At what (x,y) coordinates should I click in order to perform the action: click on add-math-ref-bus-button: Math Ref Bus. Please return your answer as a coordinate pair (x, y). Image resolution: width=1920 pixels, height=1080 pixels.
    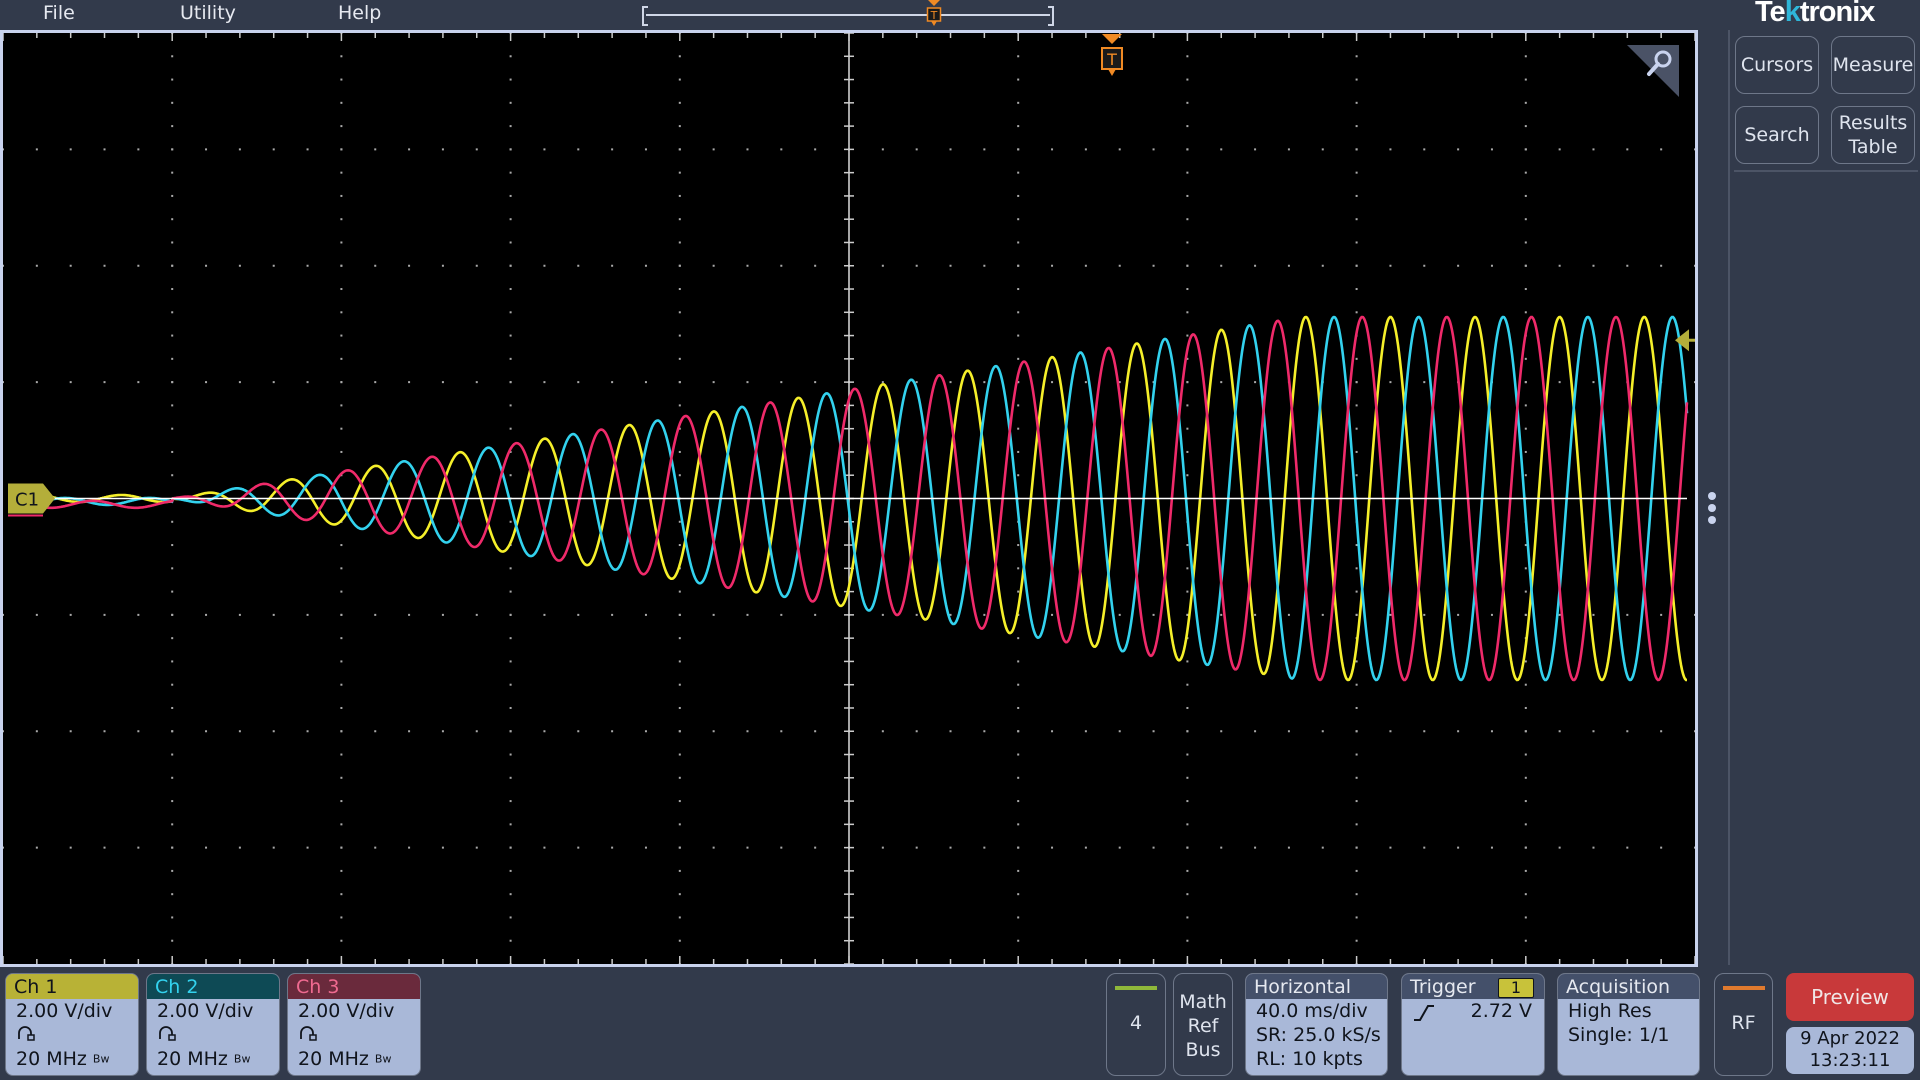
    Looking at the image, I should click on (1203, 1024).